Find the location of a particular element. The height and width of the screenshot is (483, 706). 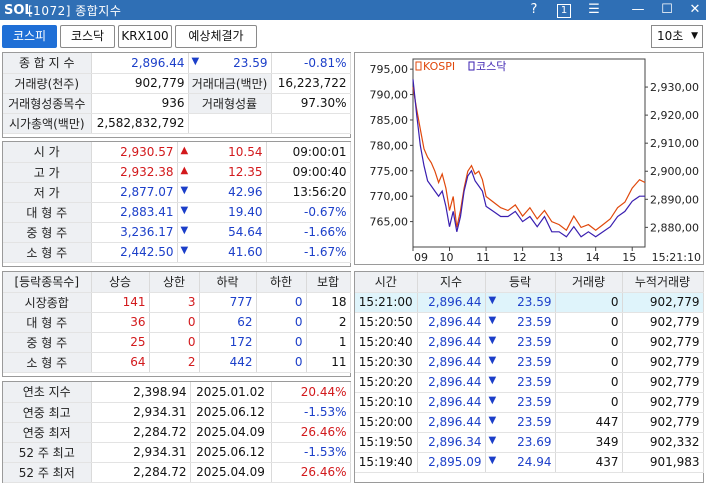

help-button: ? is located at coordinates (534, 10).